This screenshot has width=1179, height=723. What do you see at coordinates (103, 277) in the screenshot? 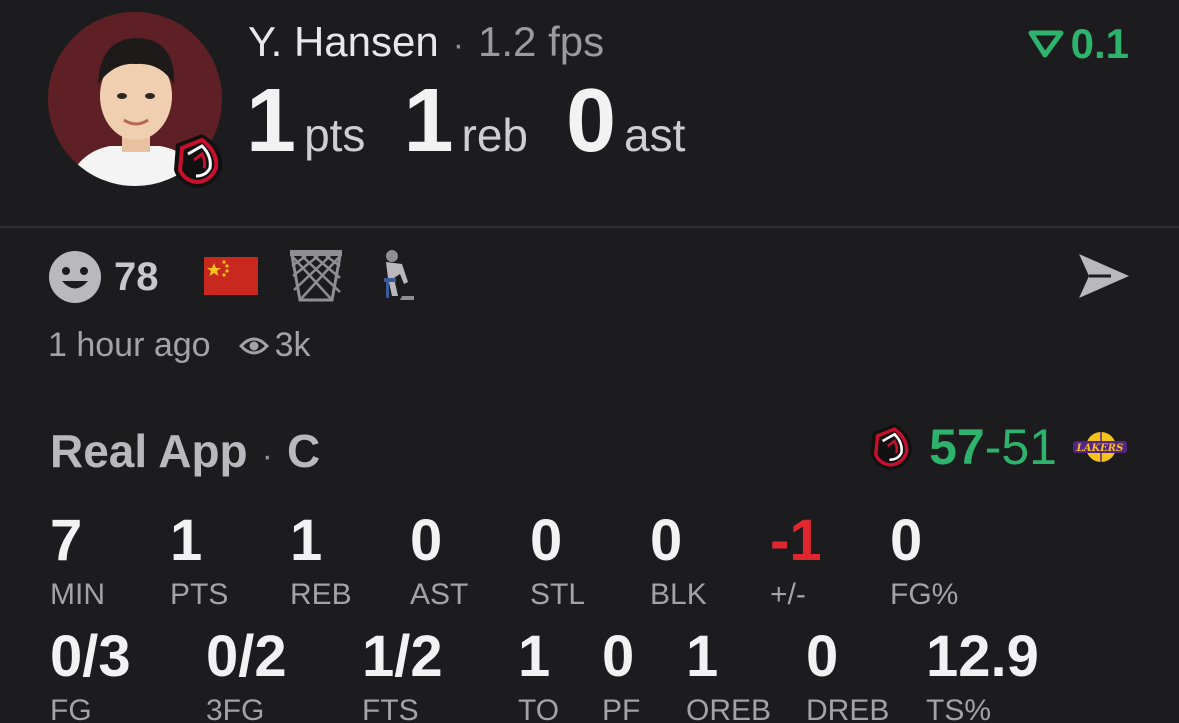
I see `reaction-button: 78` at bounding box center [103, 277].